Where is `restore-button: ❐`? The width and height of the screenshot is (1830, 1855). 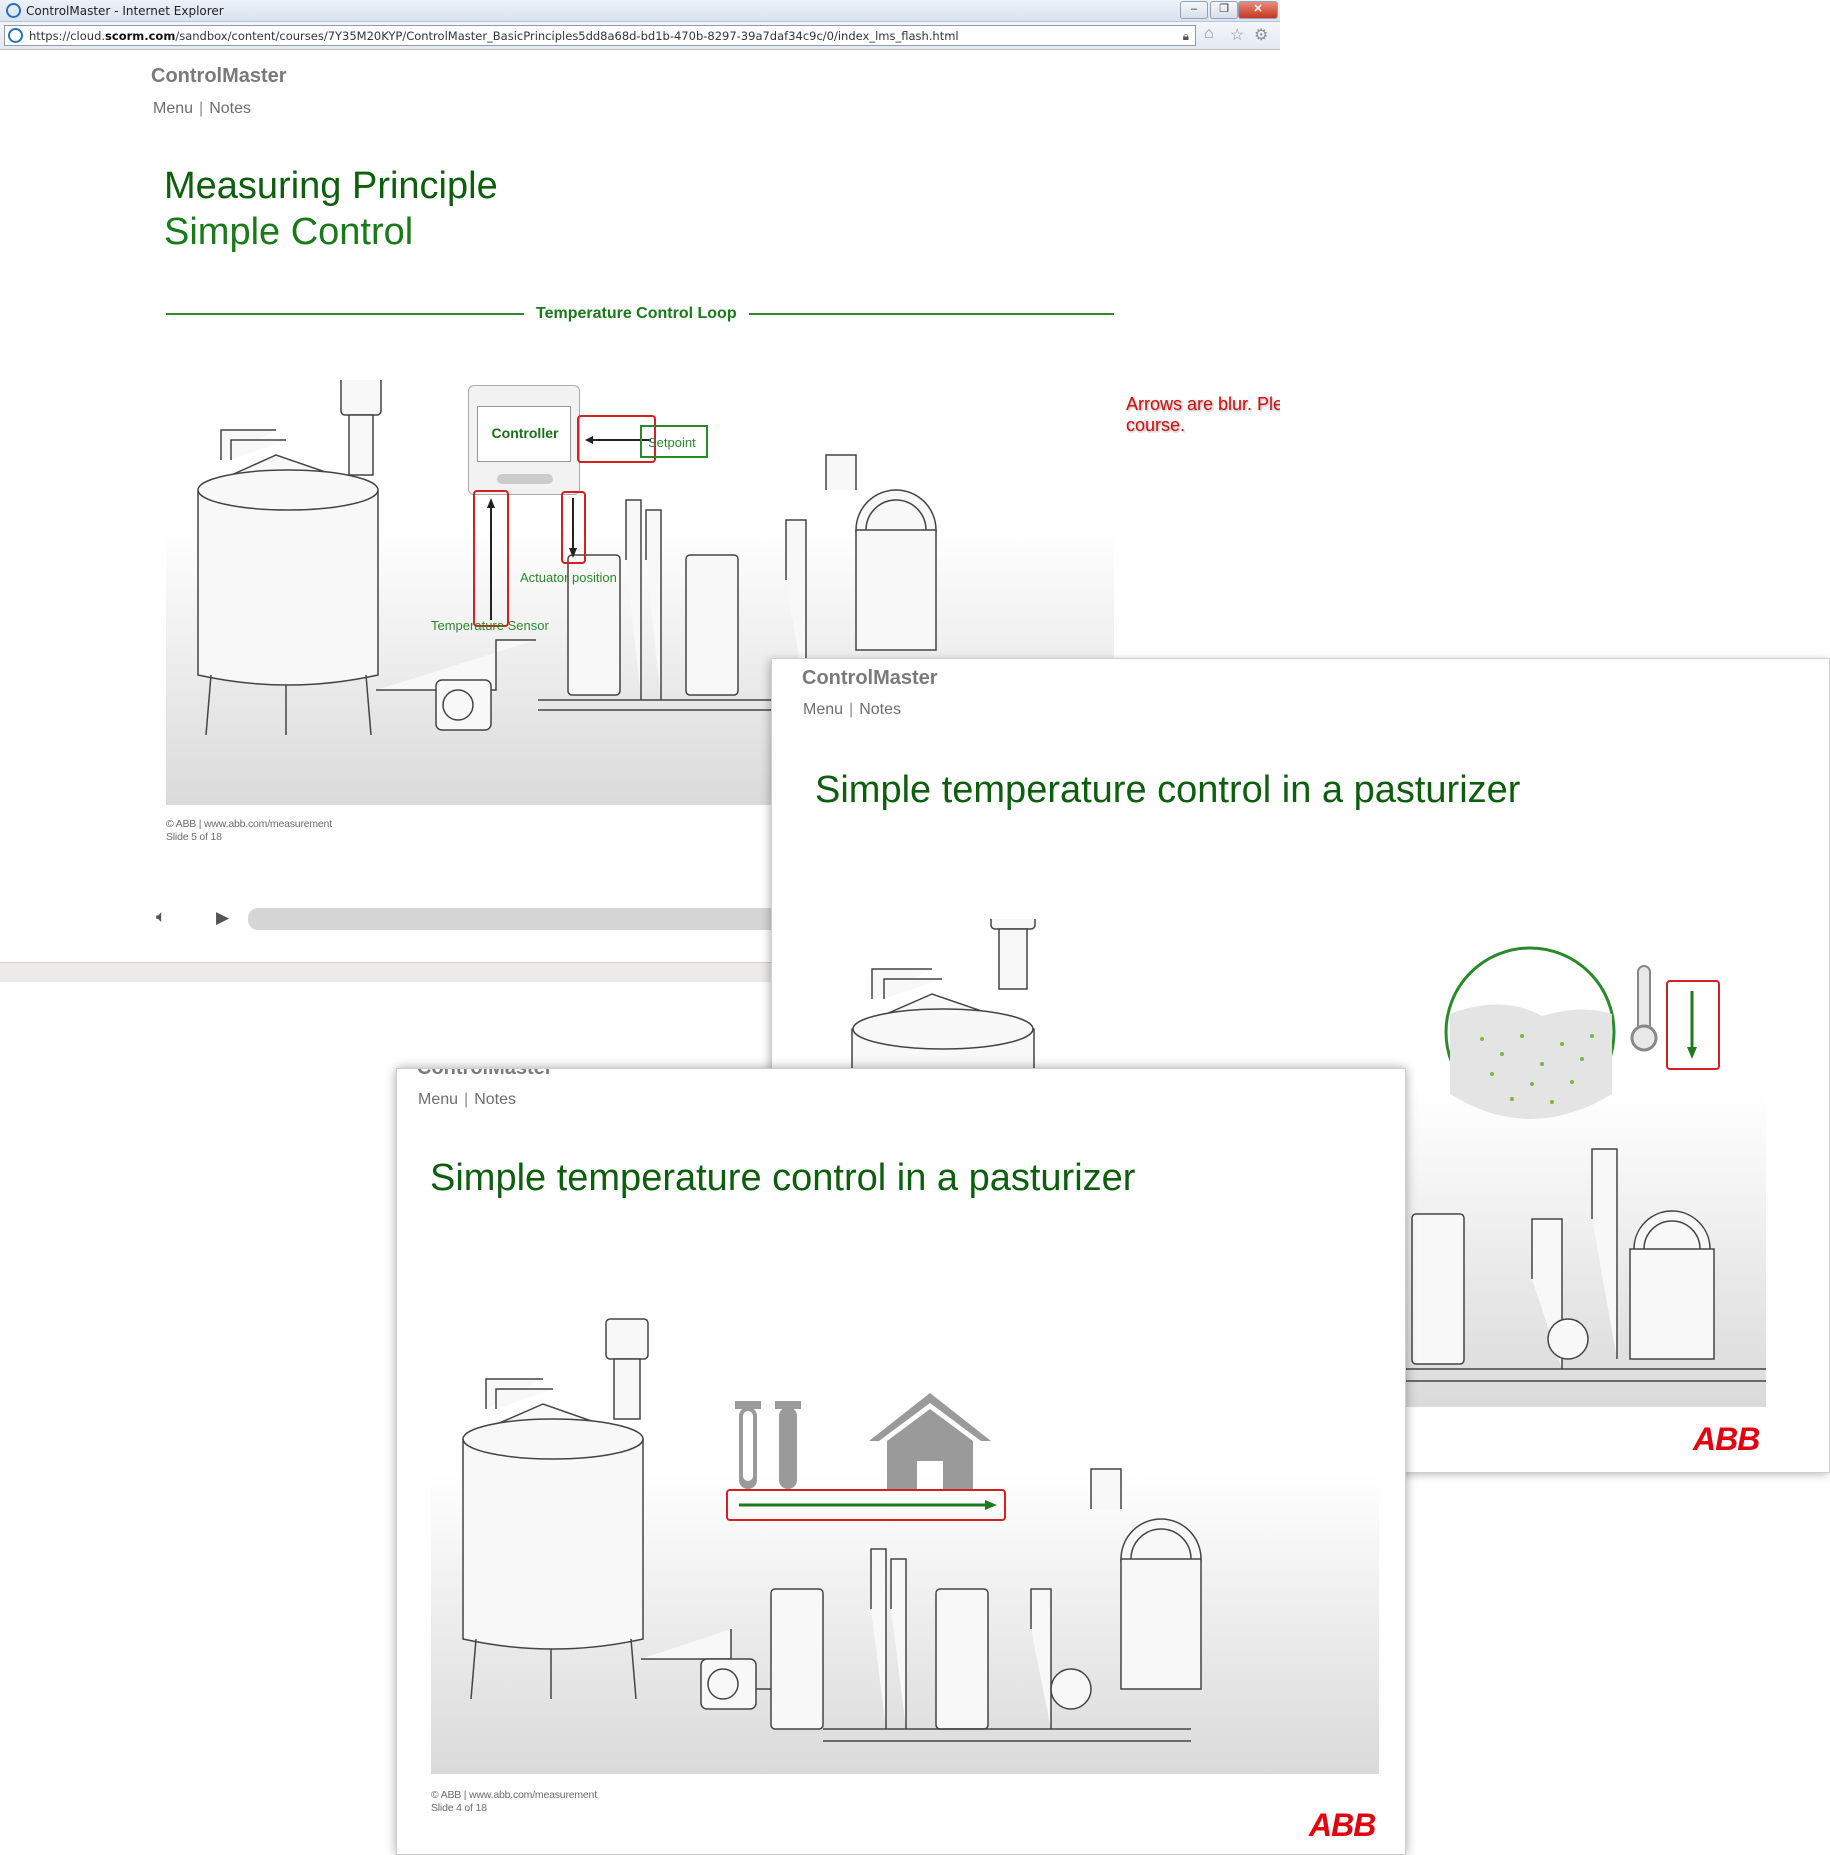
restore-button: ❐ is located at coordinates (1224, 10).